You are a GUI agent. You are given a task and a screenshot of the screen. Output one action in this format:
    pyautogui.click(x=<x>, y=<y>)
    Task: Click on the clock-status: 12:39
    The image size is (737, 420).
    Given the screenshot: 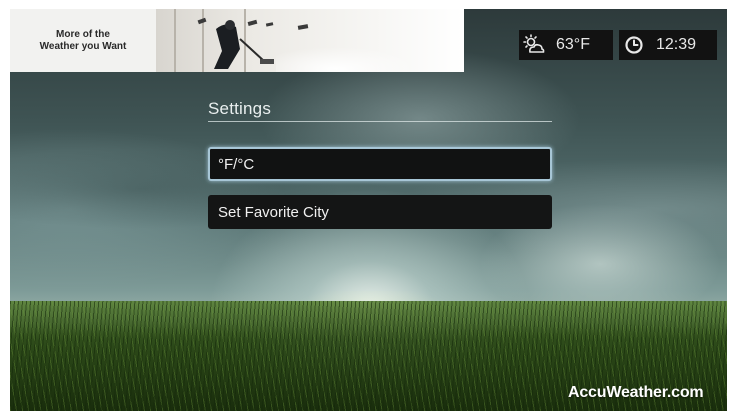 What is the action you would take?
    pyautogui.click(x=668, y=45)
    